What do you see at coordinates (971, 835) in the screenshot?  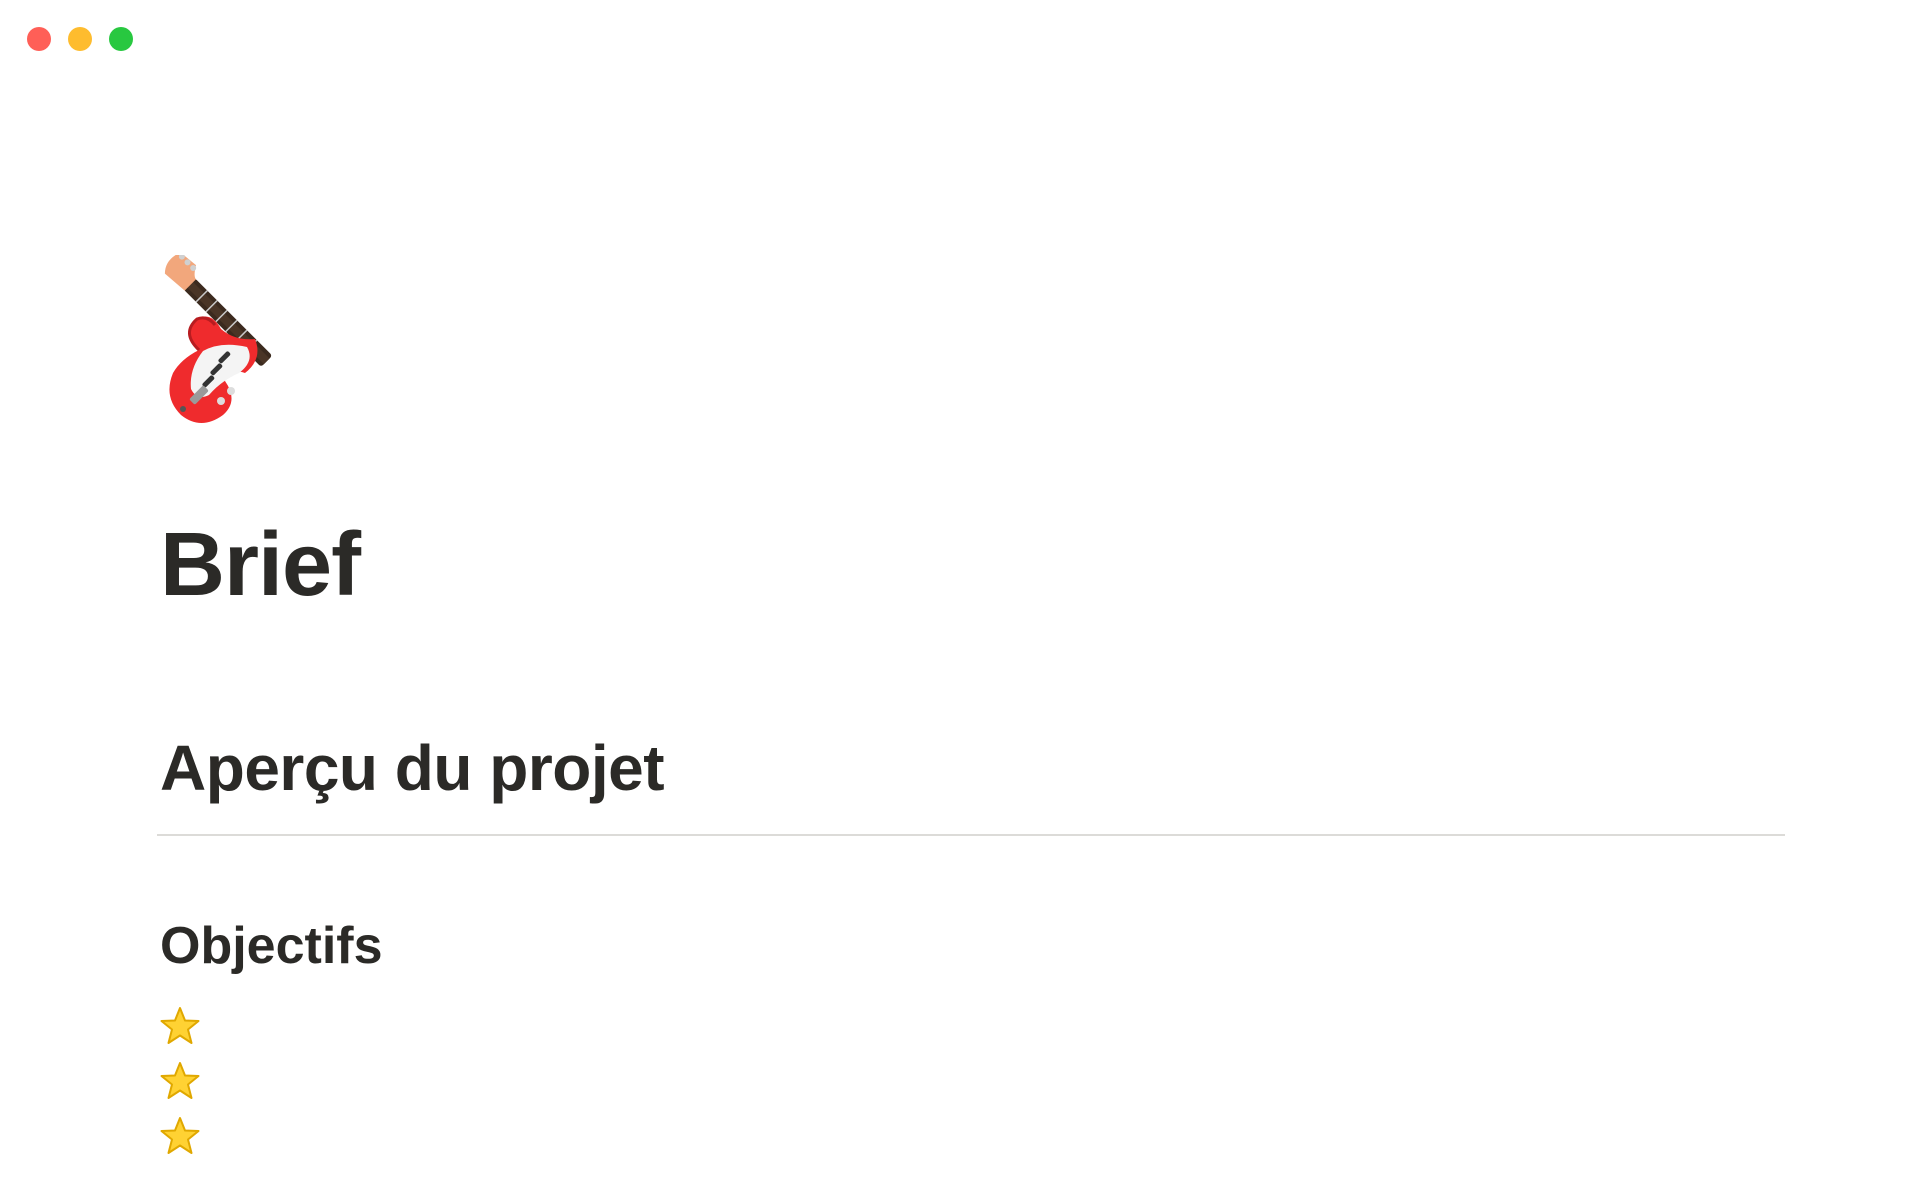 I see `divider` at bounding box center [971, 835].